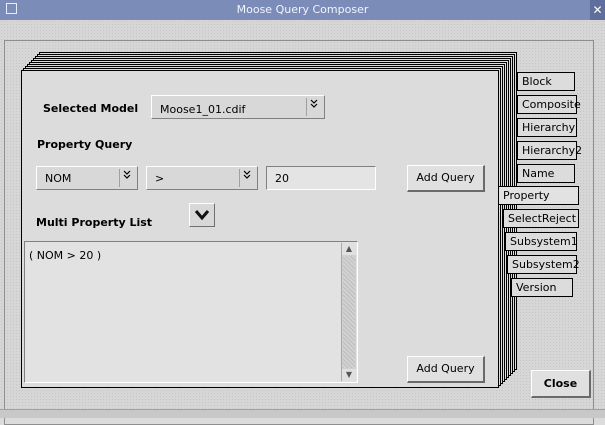 This screenshot has width=605, height=425. I want to click on scroll-down-icon: ▼, so click(349, 375).